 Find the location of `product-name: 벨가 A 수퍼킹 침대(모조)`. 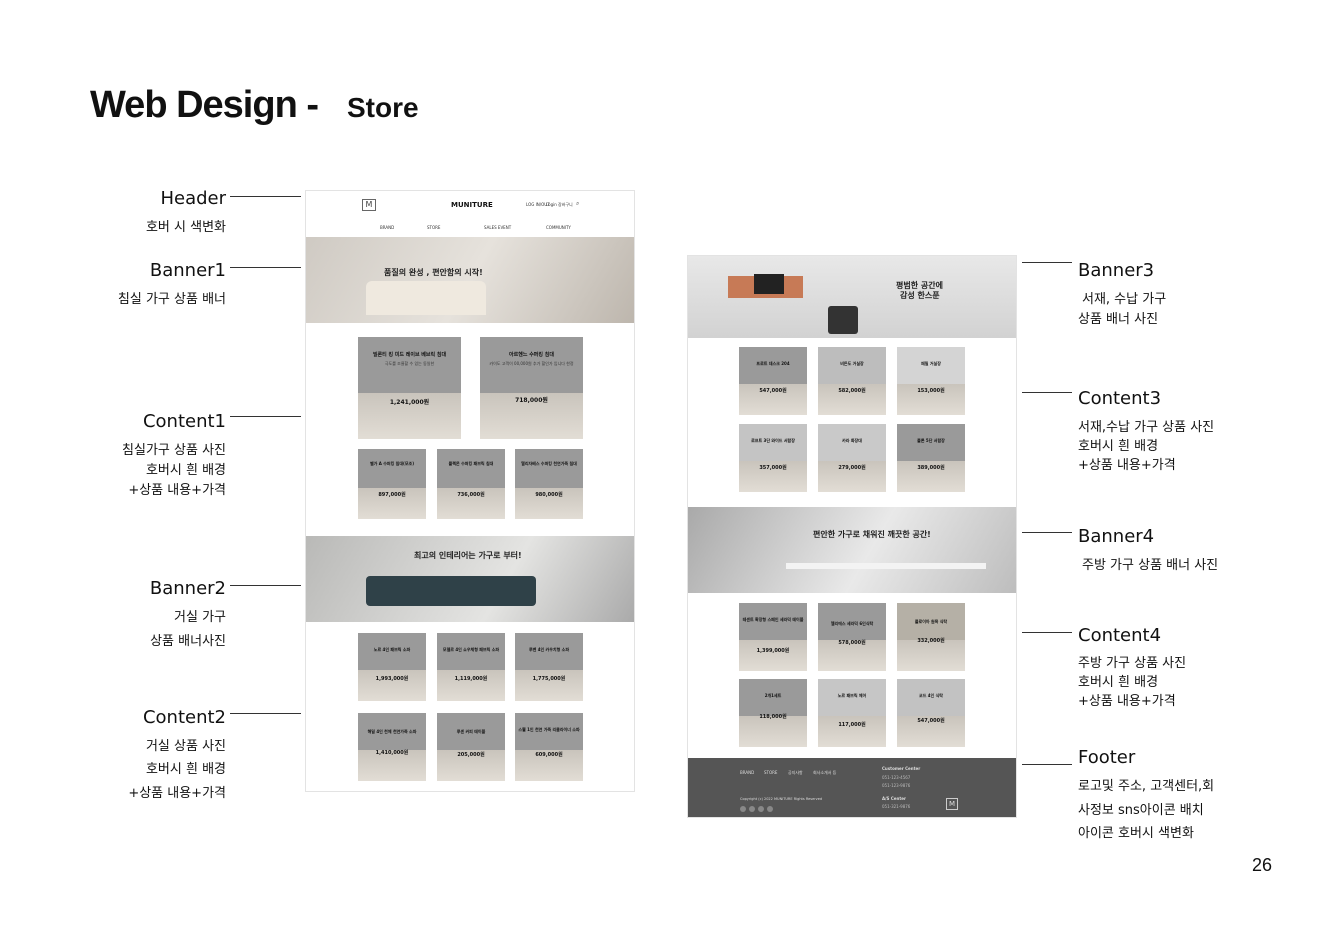

product-name: 벨가 A 수퍼킹 침대(모조) is located at coordinates (392, 463).